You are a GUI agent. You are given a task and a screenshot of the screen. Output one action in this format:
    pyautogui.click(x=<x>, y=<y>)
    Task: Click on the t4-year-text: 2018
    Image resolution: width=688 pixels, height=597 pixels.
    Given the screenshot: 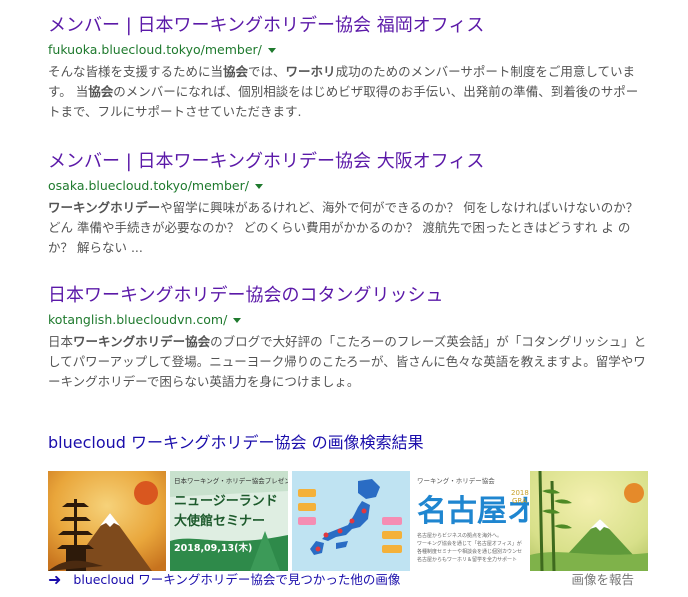 What is the action you would take?
    pyautogui.click(x=520, y=493)
    